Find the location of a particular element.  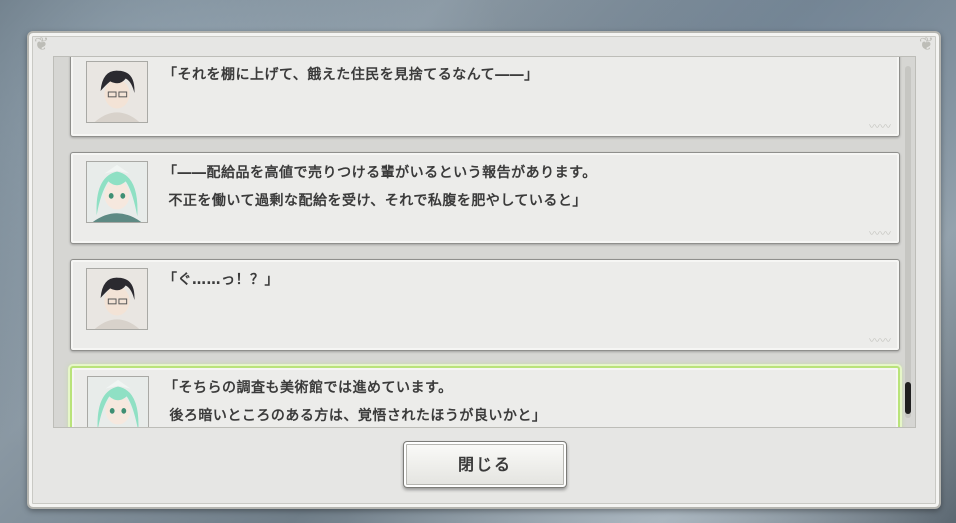

scrollbar-track is located at coordinates (908, 242).